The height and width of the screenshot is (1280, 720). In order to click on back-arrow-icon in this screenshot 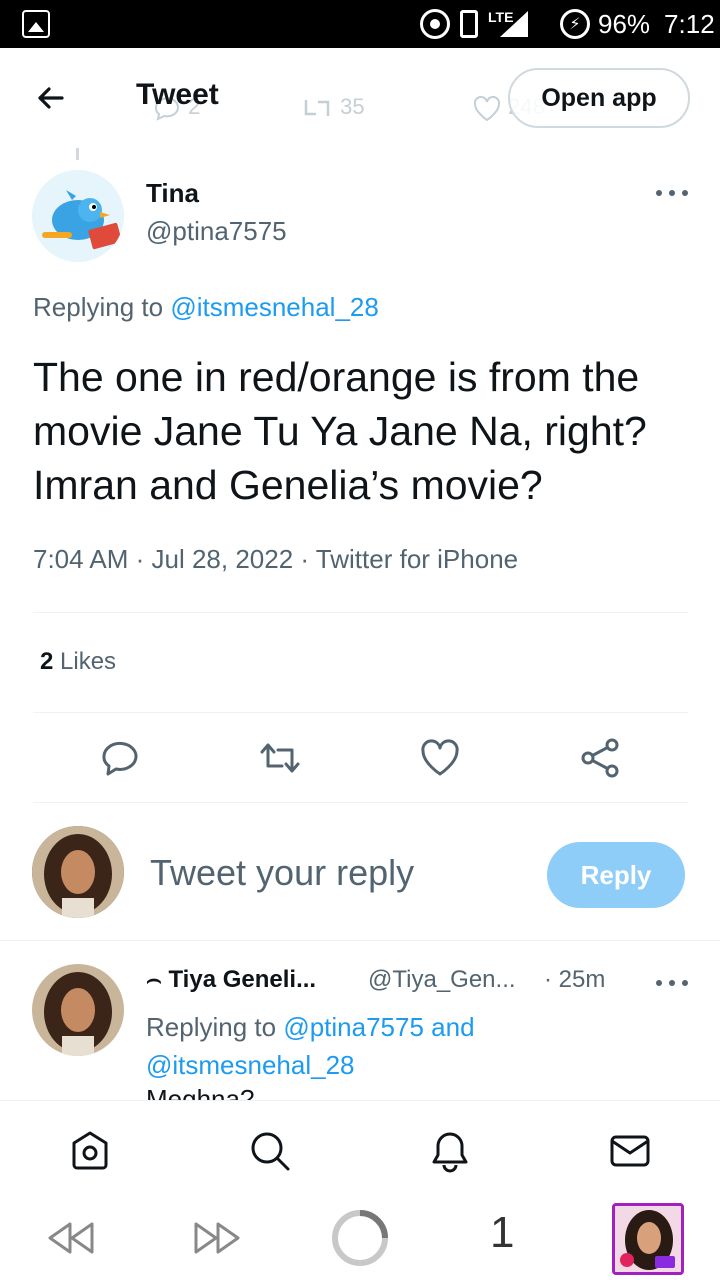, I will do `click(50, 98)`.